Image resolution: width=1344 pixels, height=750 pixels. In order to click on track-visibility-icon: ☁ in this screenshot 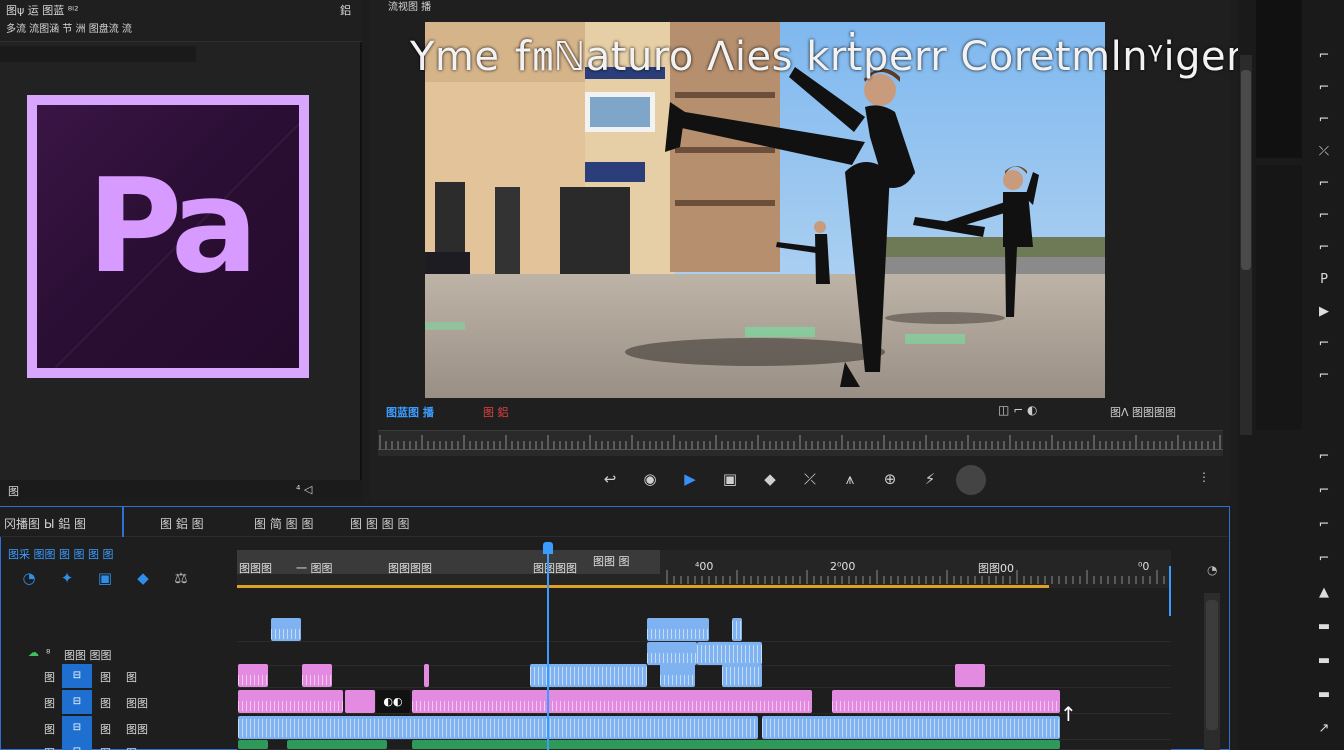, I will do `click(33, 652)`.